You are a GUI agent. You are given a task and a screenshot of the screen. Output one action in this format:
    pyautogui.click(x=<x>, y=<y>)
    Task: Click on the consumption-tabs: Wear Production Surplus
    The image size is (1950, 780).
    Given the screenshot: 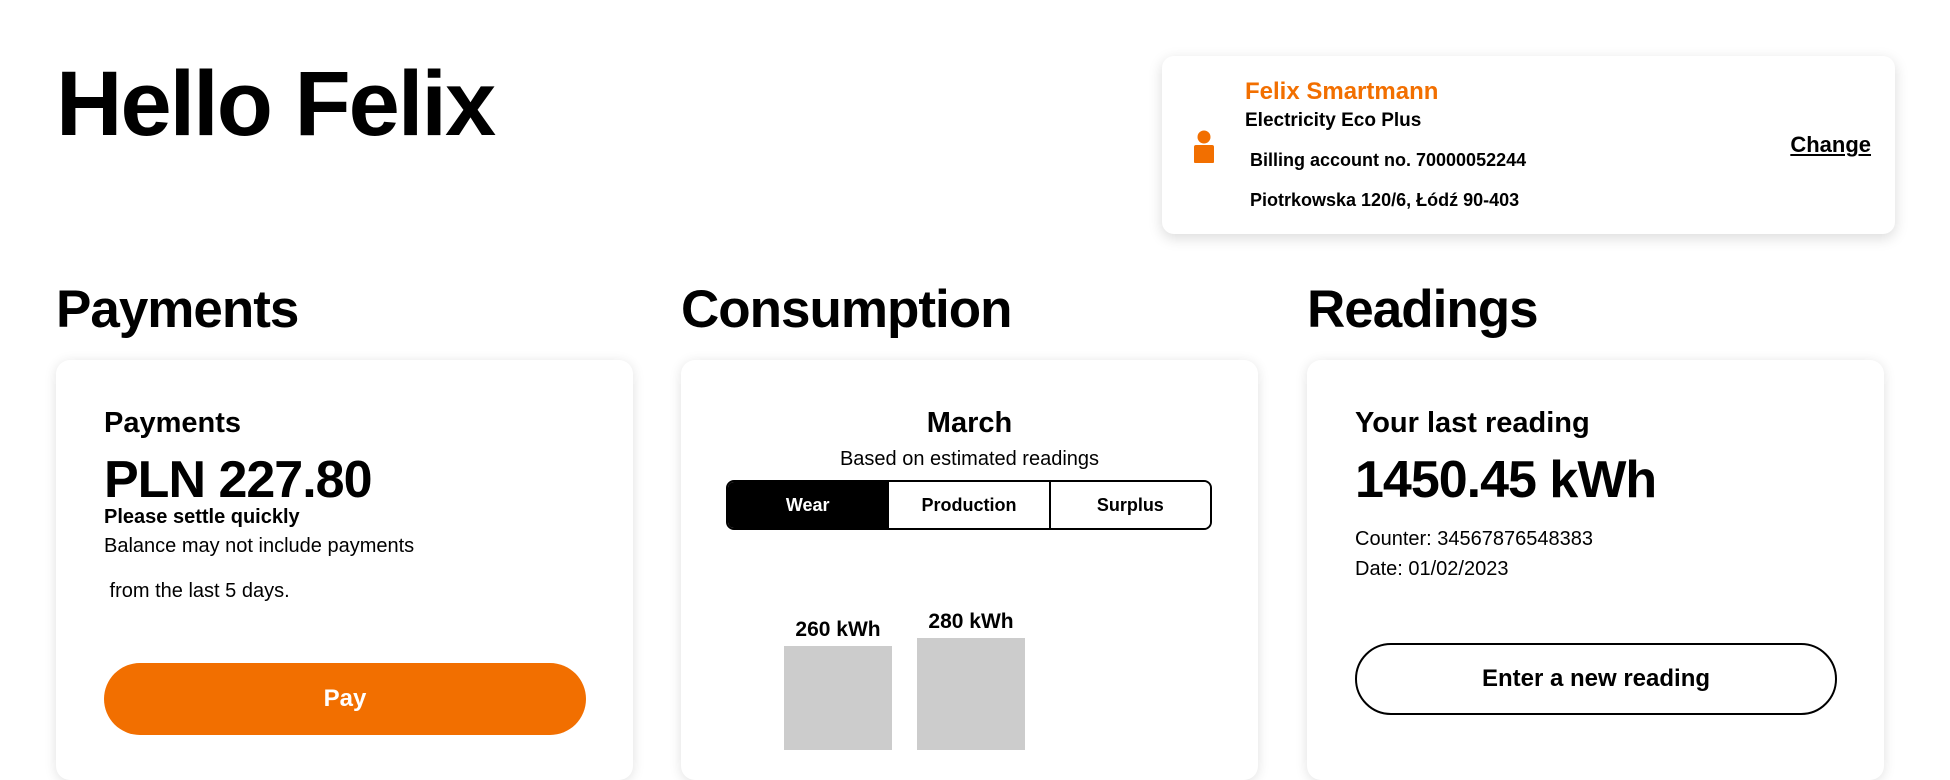 What is the action you would take?
    pyautogui.click(x=969, y=505)
    